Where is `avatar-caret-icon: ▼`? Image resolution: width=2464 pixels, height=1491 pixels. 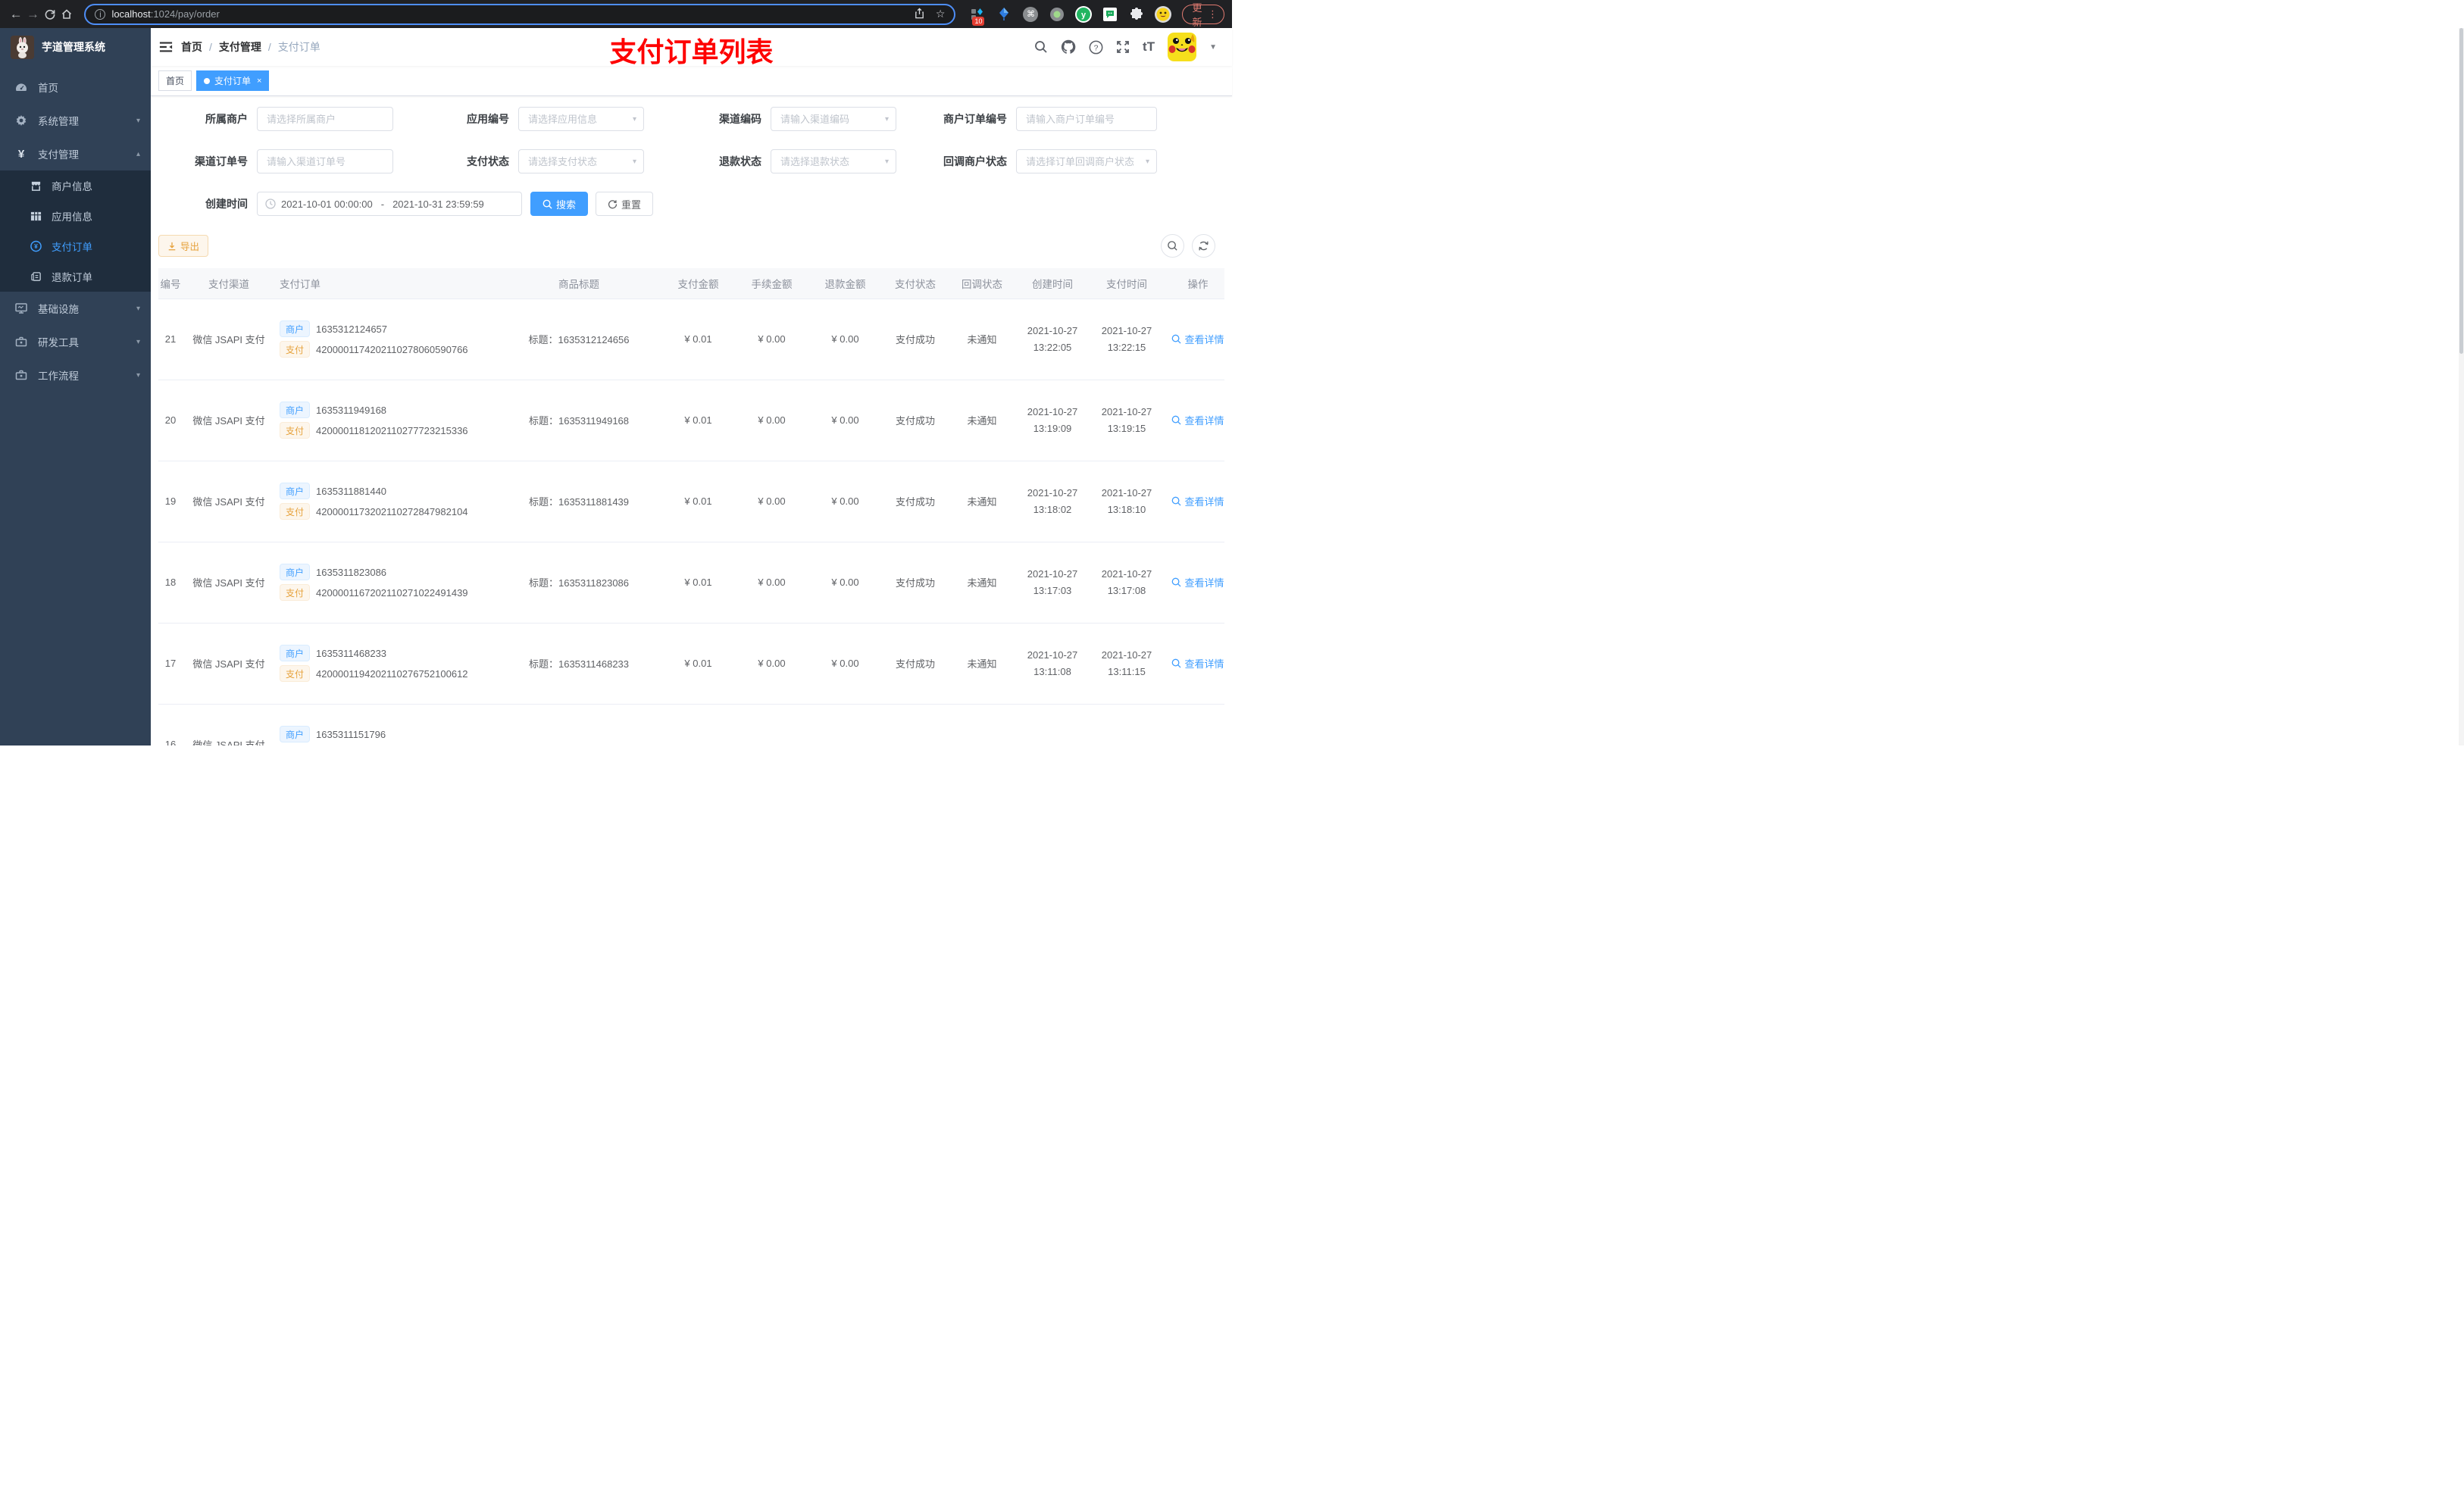 avatar-caret-icon: ▼ is located at coordinates (1213, 47).